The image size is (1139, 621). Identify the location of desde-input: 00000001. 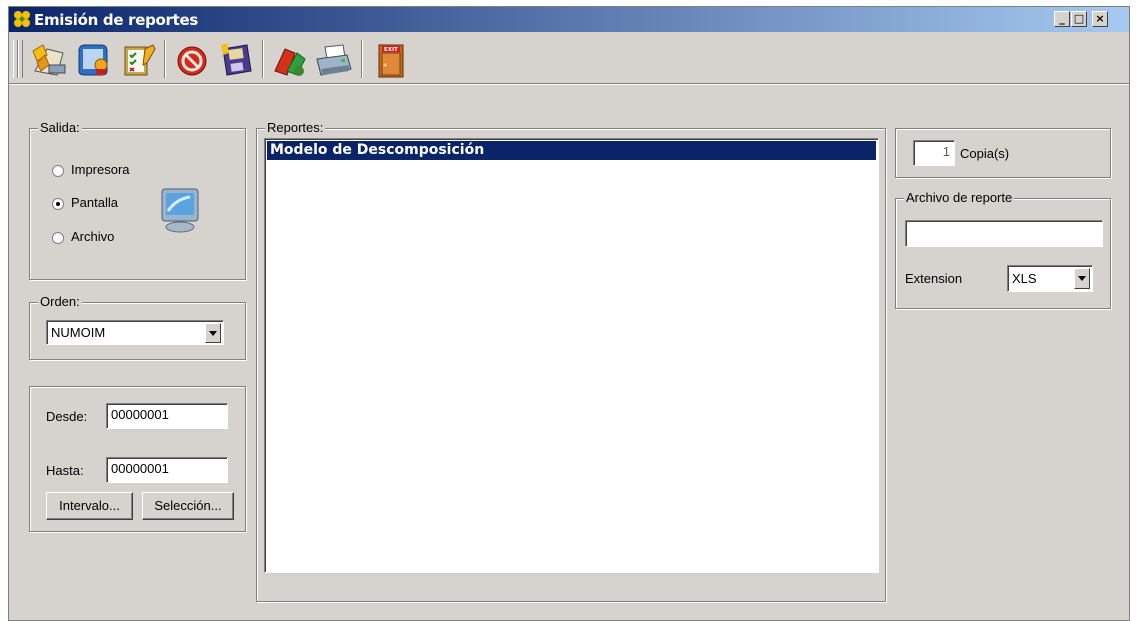
(167, 416).